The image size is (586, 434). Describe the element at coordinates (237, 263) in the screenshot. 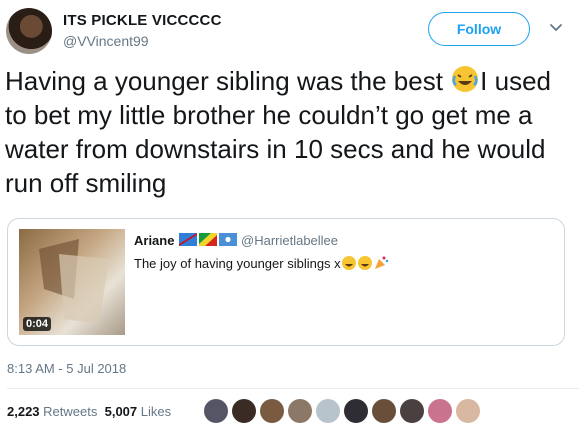

I see `quoted-text-content: The joy of having younger siblings x` at that location.